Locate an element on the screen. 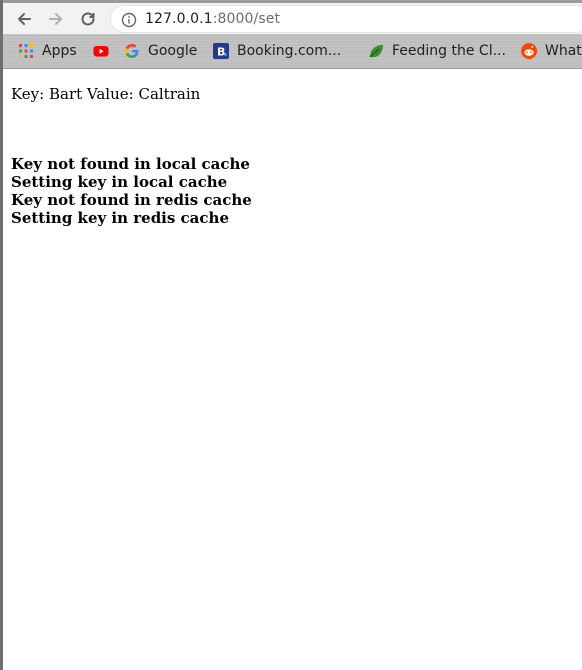  bookmark-reddit: What is located at coordinates (551, 51).